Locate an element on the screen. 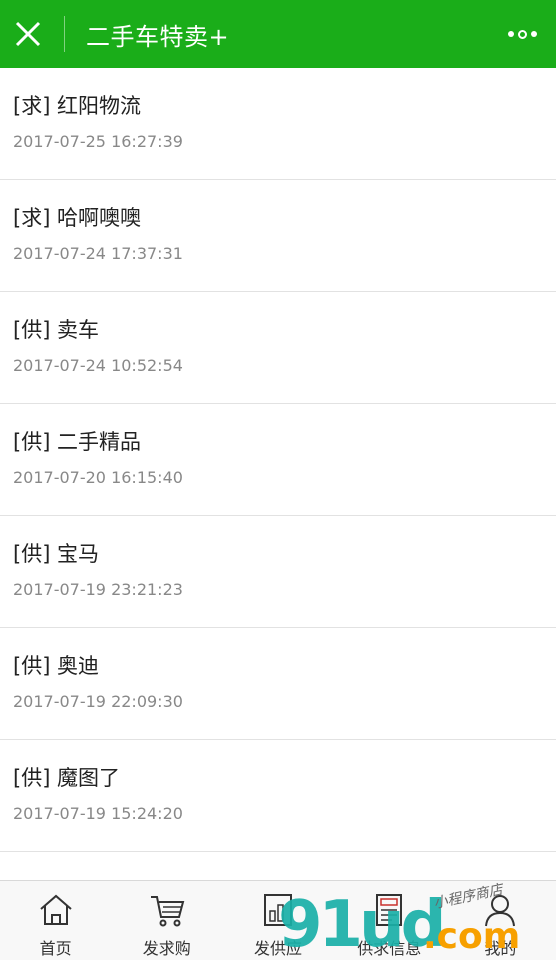 This screenshot has height=960, width=556. item-title: [供] 魔图了 is located at coordinates (67, 778).